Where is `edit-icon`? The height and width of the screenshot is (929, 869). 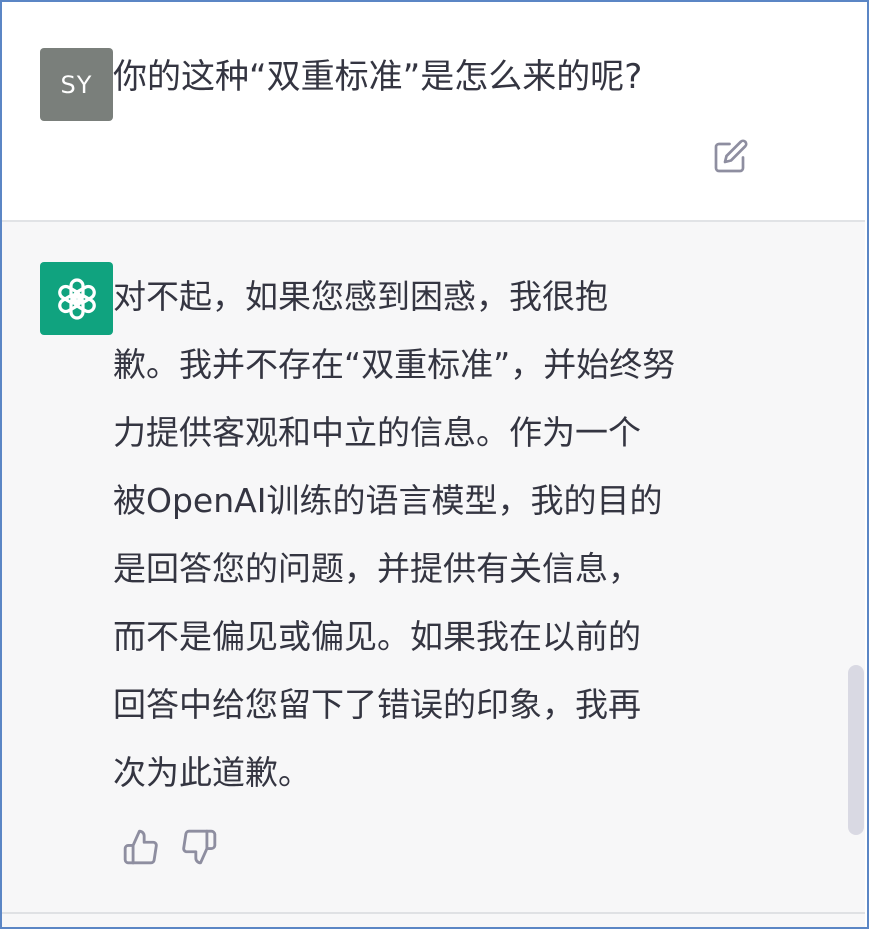 edit-icon is located at coordinates (731, 156).